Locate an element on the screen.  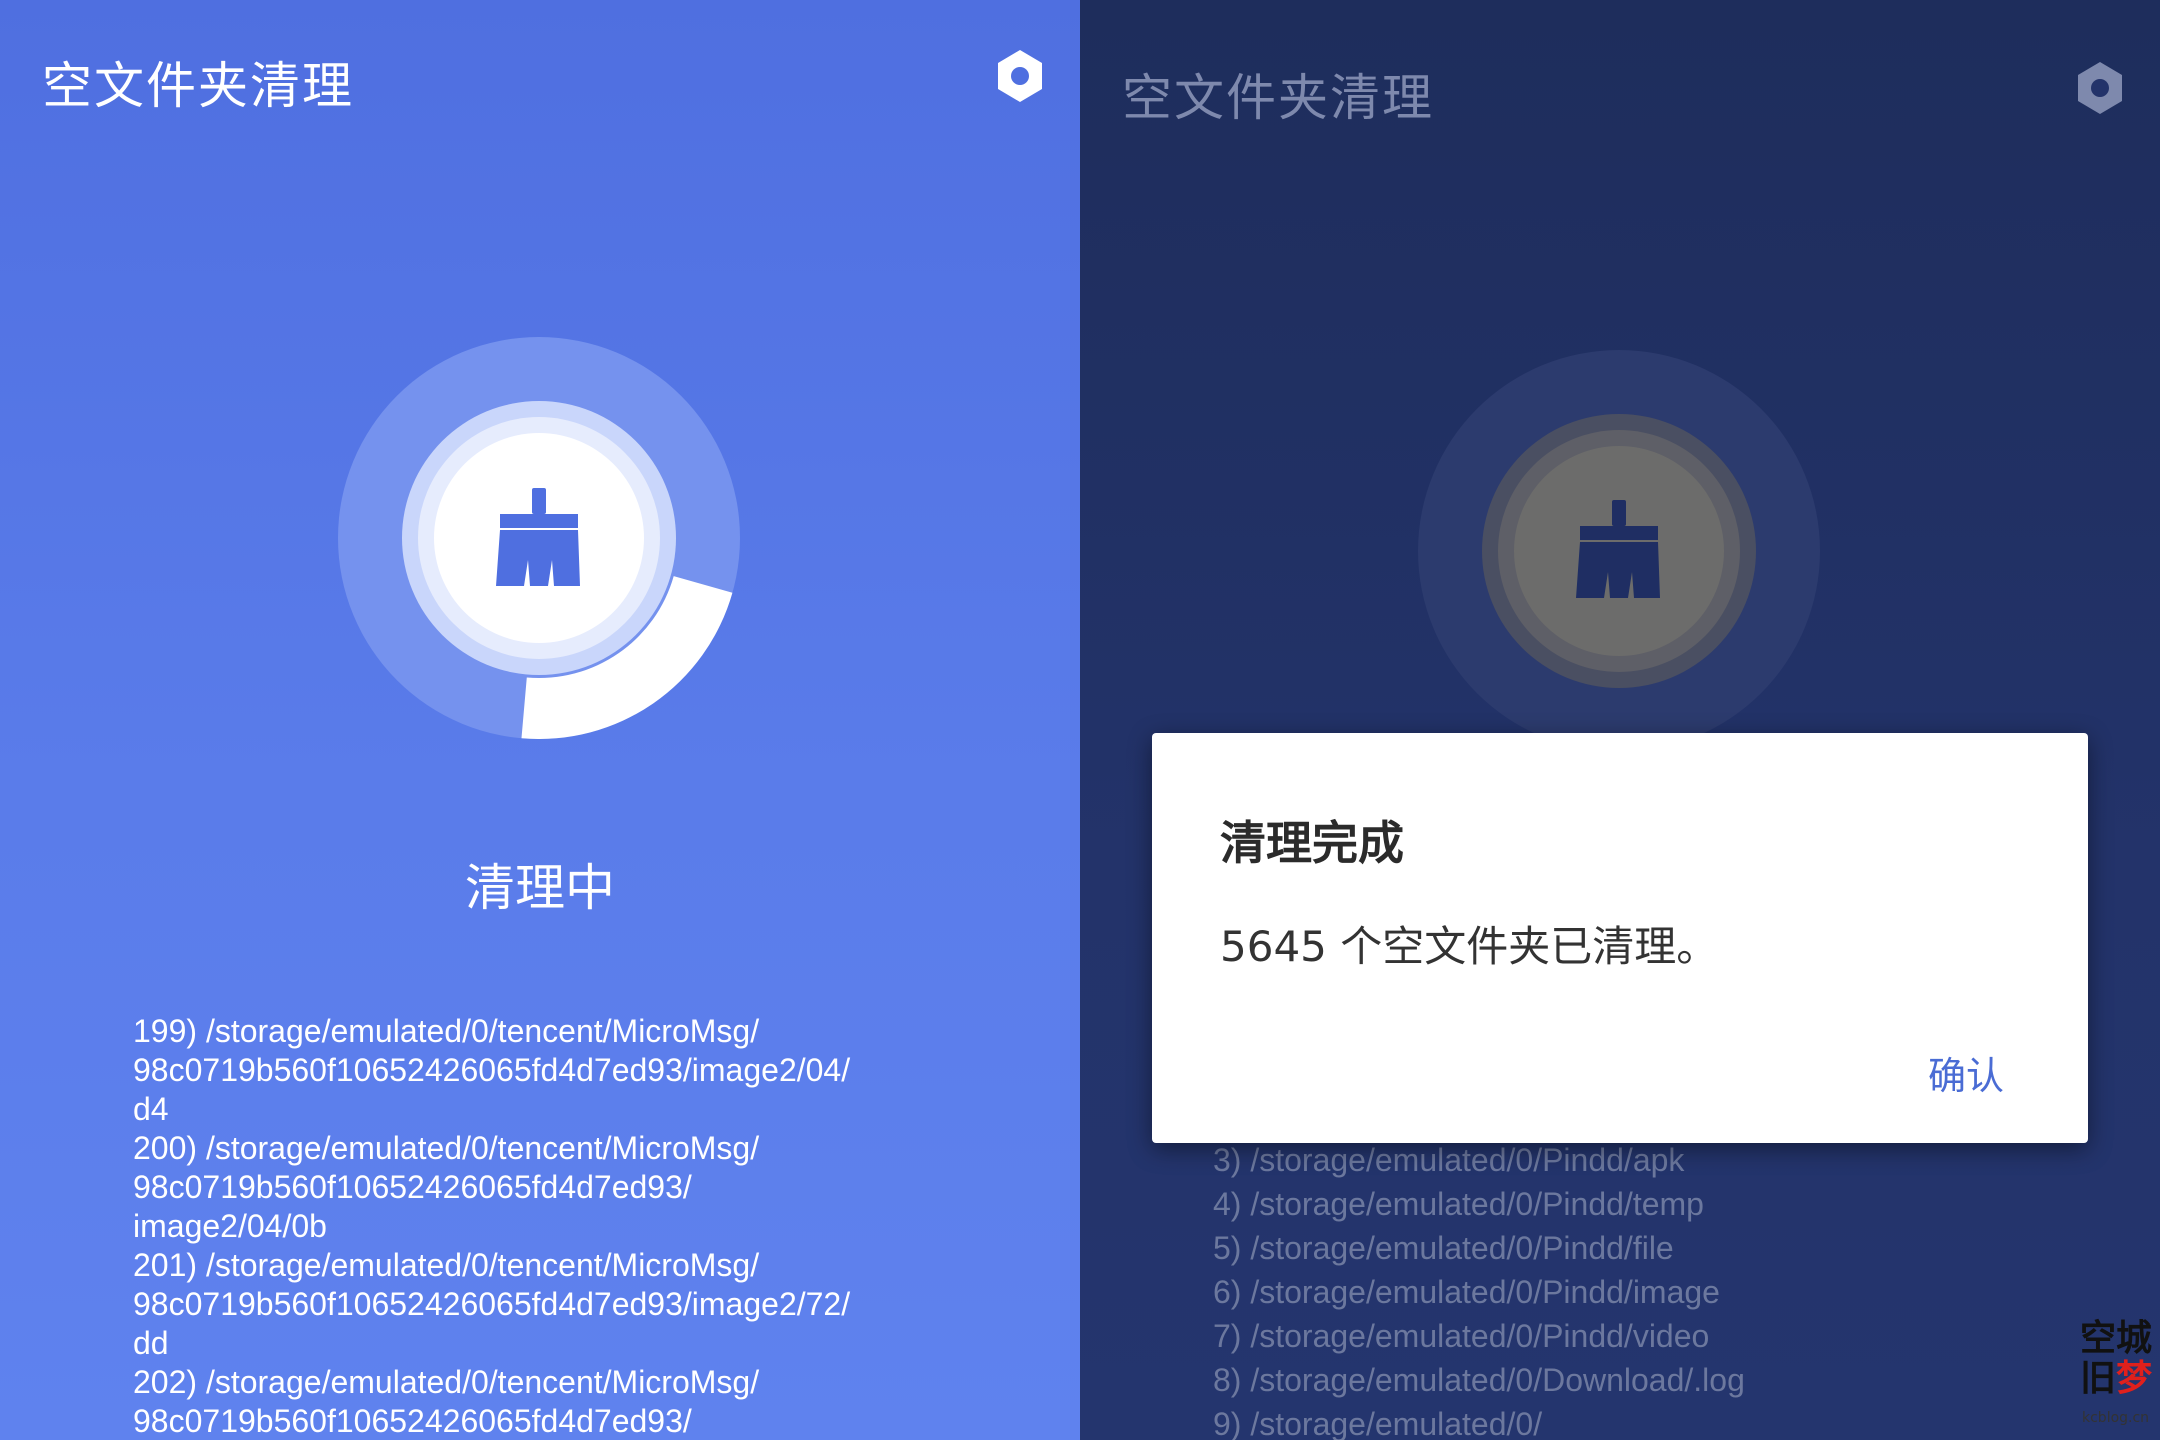
log-item: 7) /storage/emulated/0/Pindd/video is located at coordinates (1461, 1336).